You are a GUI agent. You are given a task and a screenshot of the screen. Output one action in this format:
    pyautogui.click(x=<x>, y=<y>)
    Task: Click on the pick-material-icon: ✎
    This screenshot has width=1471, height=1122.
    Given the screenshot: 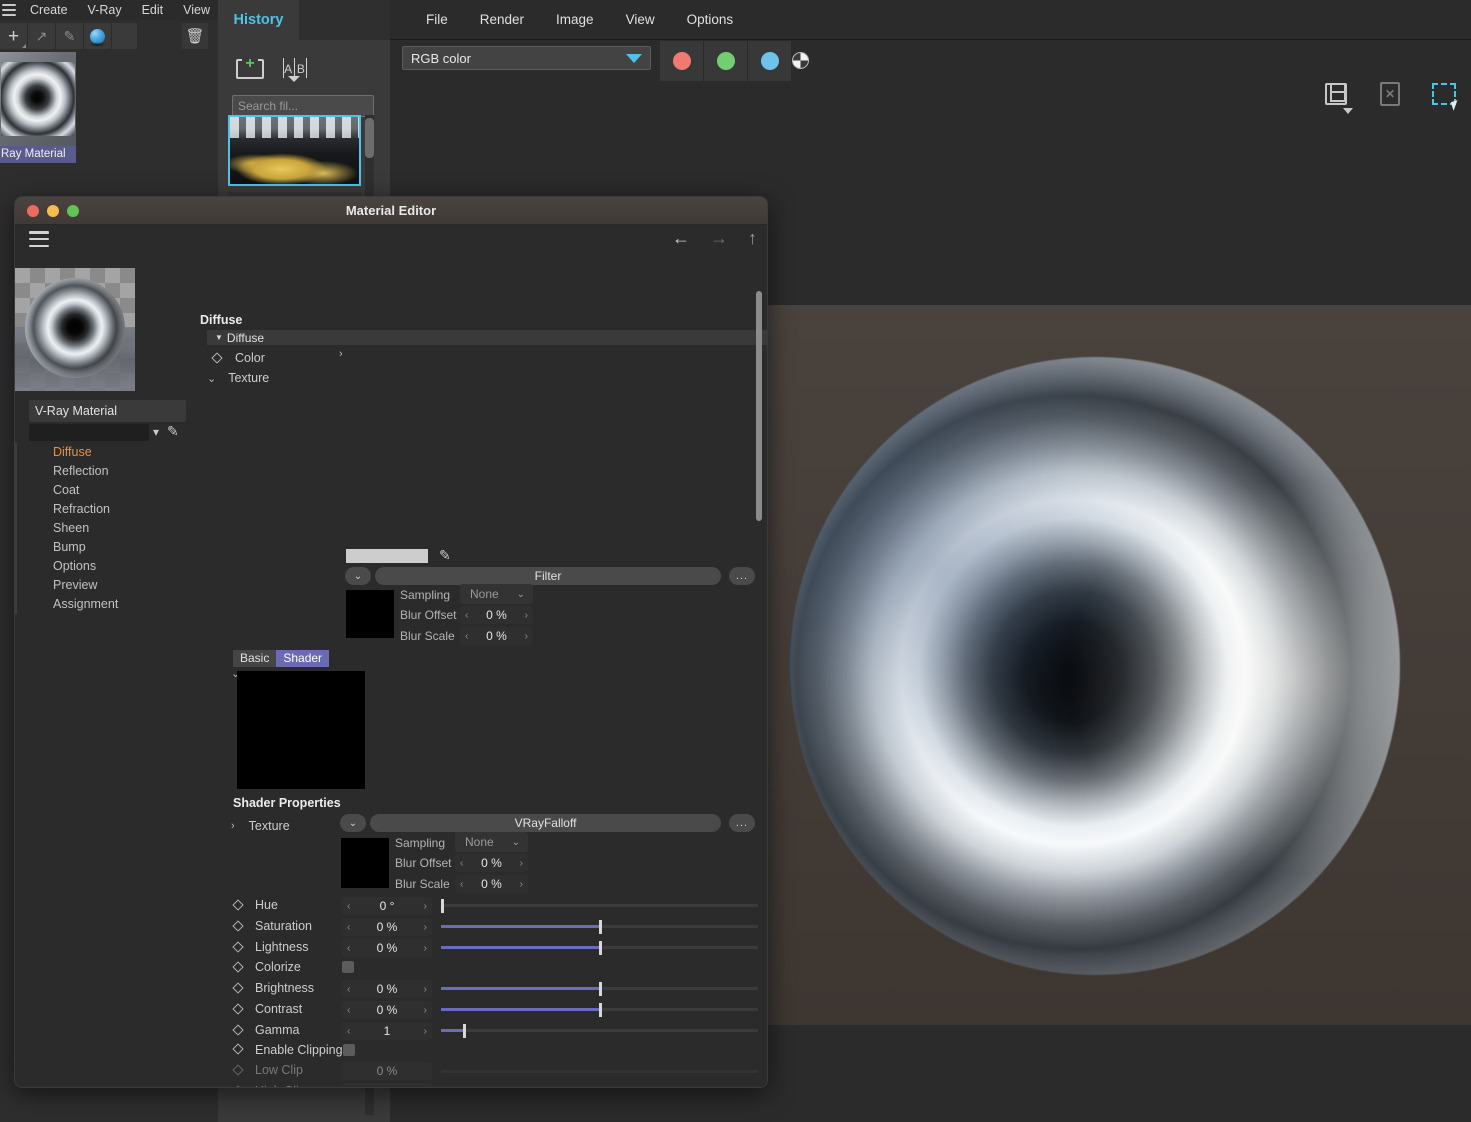 What is the action you would take?
    pyautogui.click(x=70, y=36)
    